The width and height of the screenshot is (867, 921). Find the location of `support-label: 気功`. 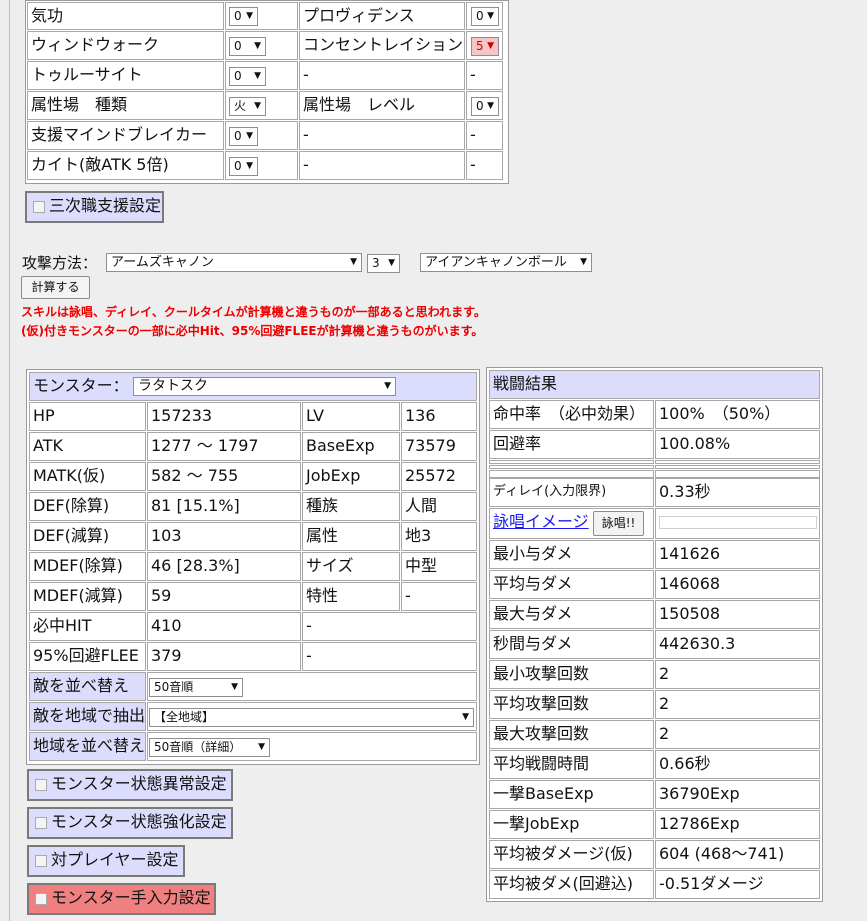

support-label: 気功 is located at coordinates (125, 16).